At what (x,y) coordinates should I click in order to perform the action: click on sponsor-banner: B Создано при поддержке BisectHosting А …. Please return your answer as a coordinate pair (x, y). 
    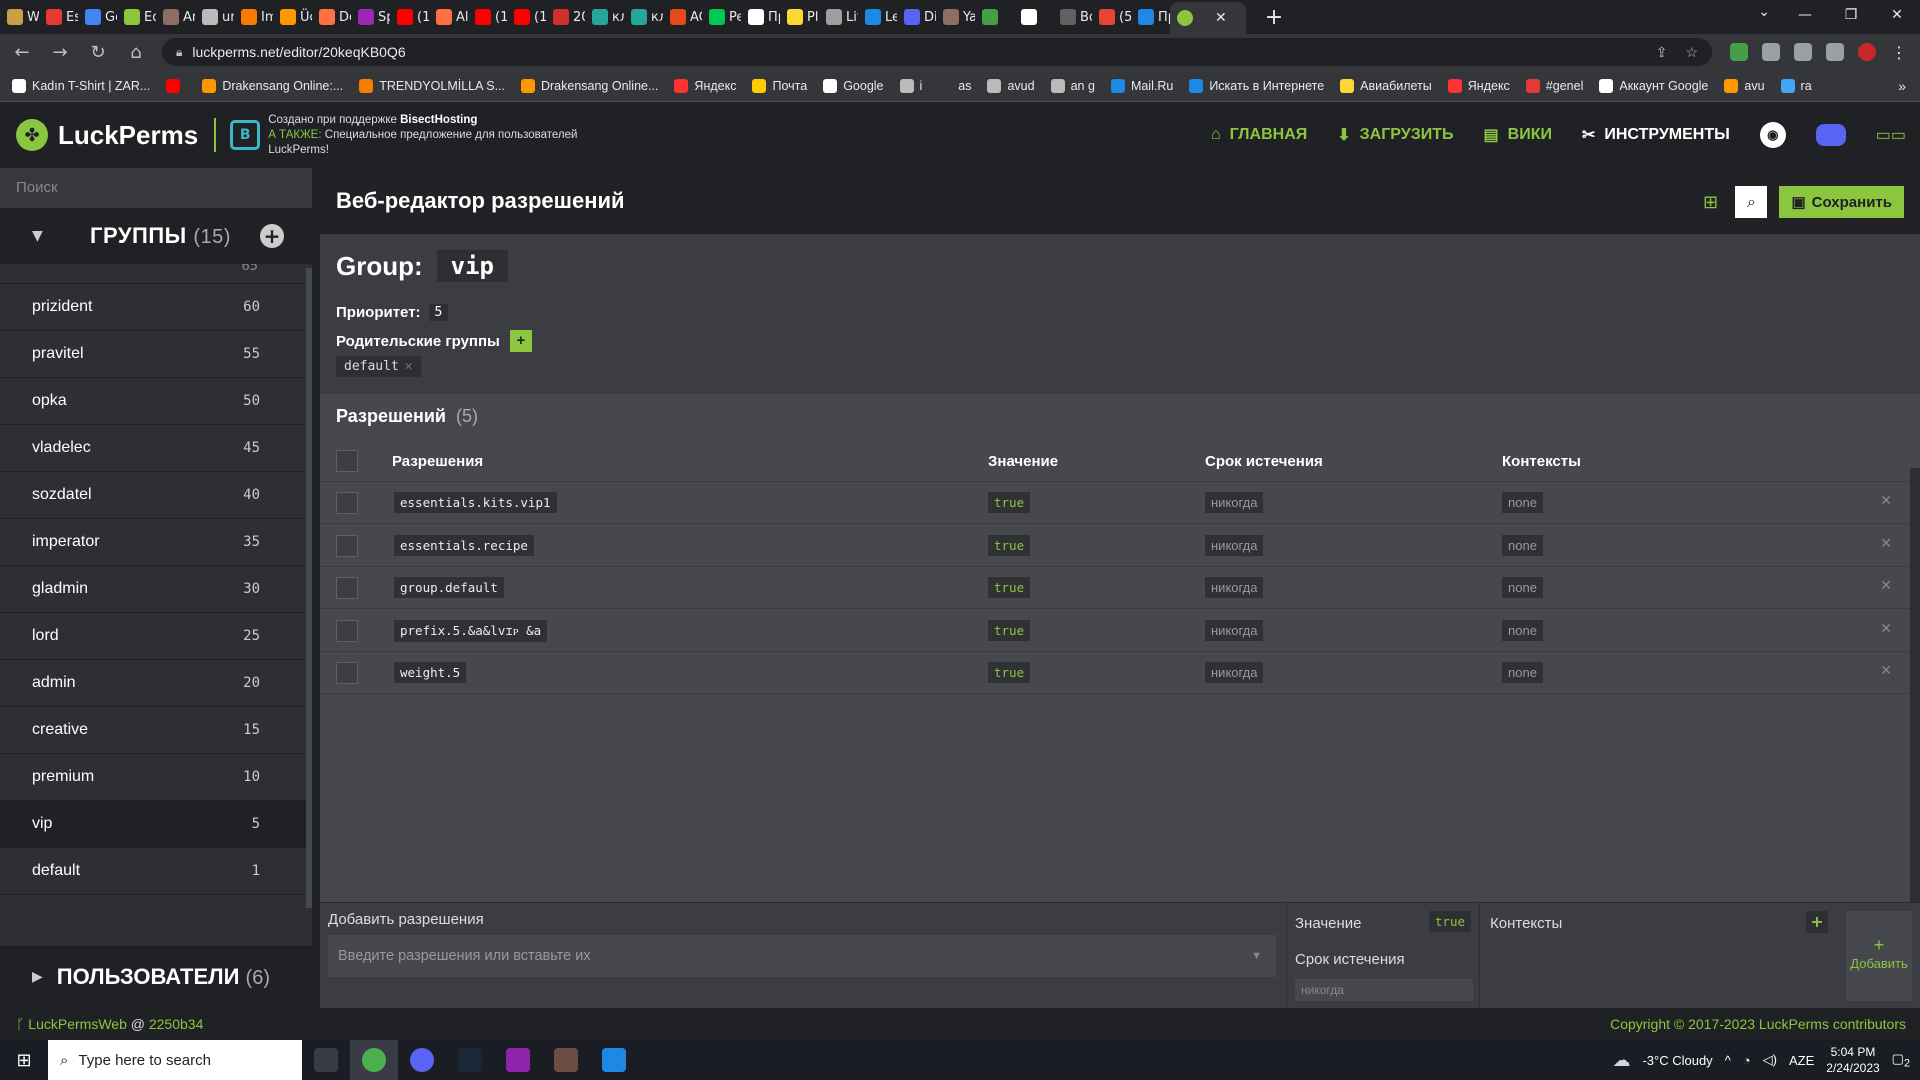
    Looking at the image, I should click on (403, 135).